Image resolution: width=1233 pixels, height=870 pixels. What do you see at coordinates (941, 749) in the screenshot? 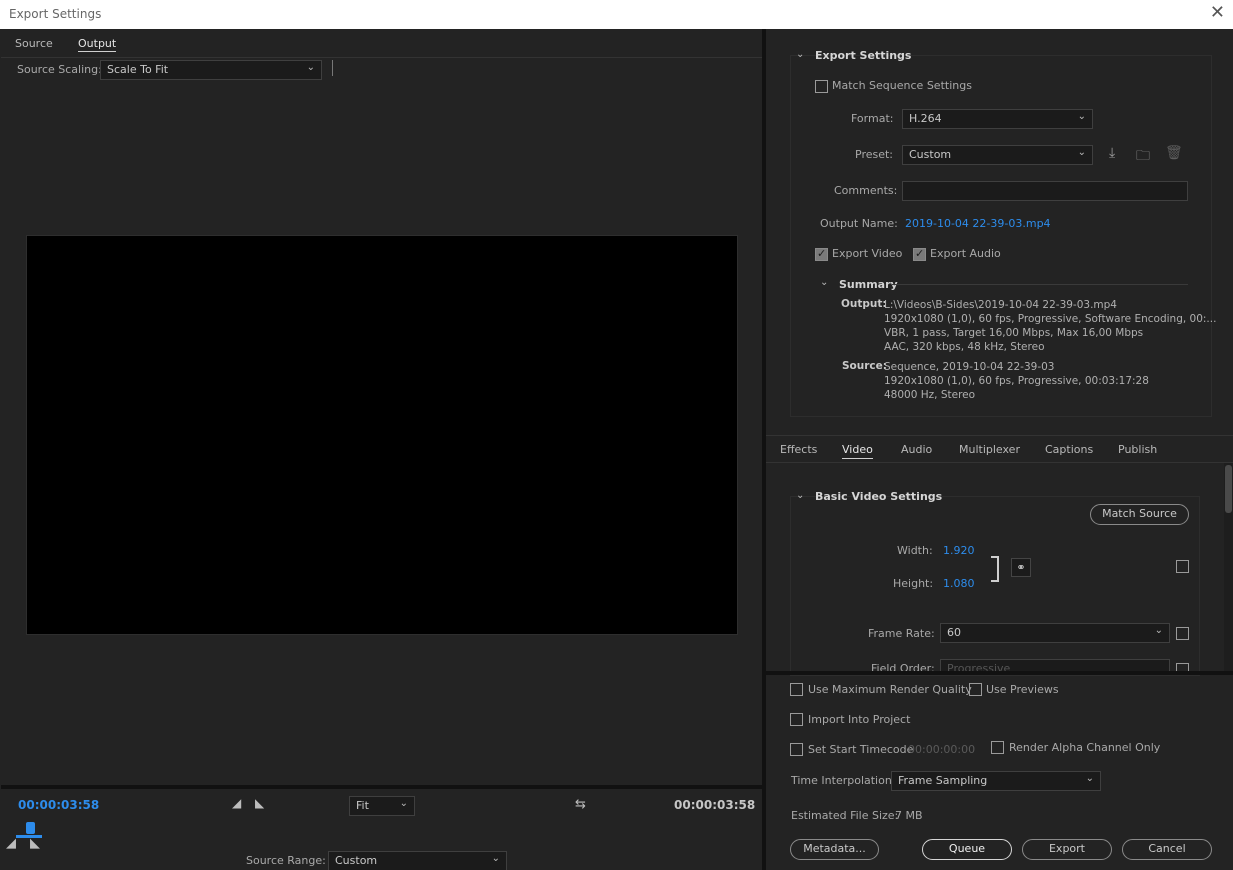
I see `start-timecode-value: 00:00:00:00` at bounding box center [941, 749].